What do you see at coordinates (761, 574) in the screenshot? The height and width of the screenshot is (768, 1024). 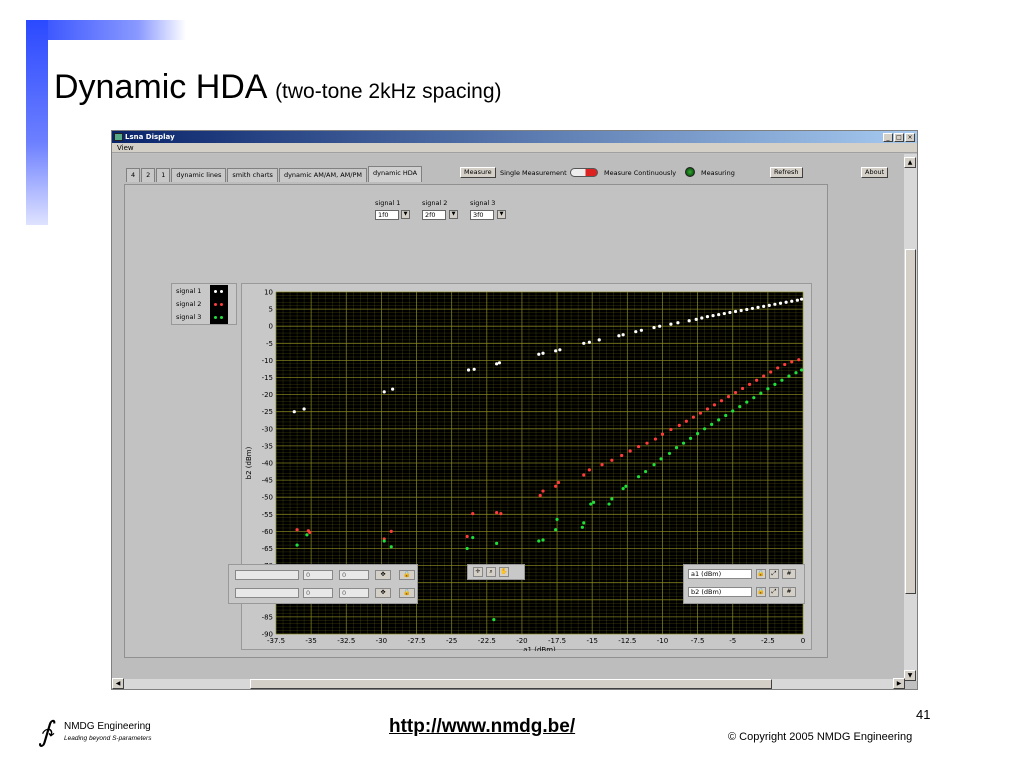 I see `x-axis-lock-icon: 🔒` at bounding box center [761, 574].